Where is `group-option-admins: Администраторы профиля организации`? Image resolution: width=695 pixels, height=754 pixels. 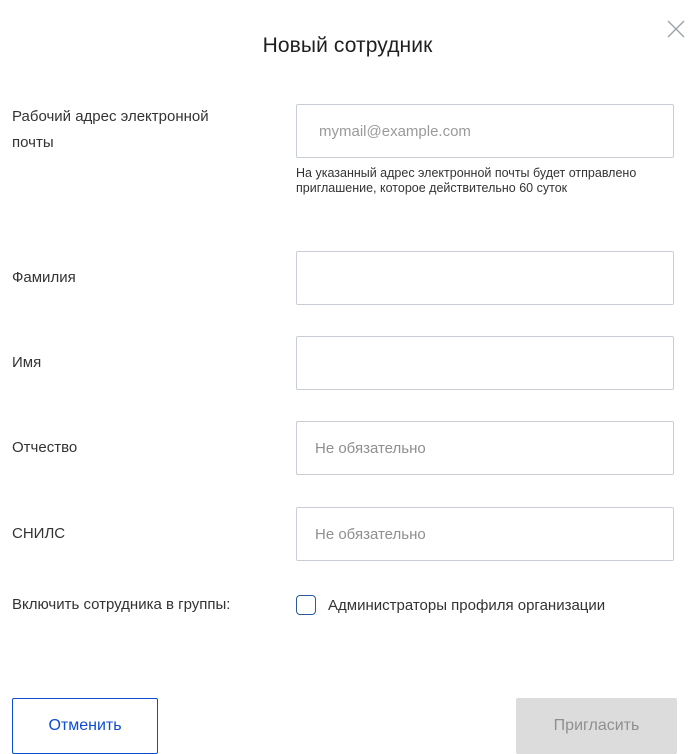 group-option-admins: Администраторы профиля организации is located at coordinates (450, 605).